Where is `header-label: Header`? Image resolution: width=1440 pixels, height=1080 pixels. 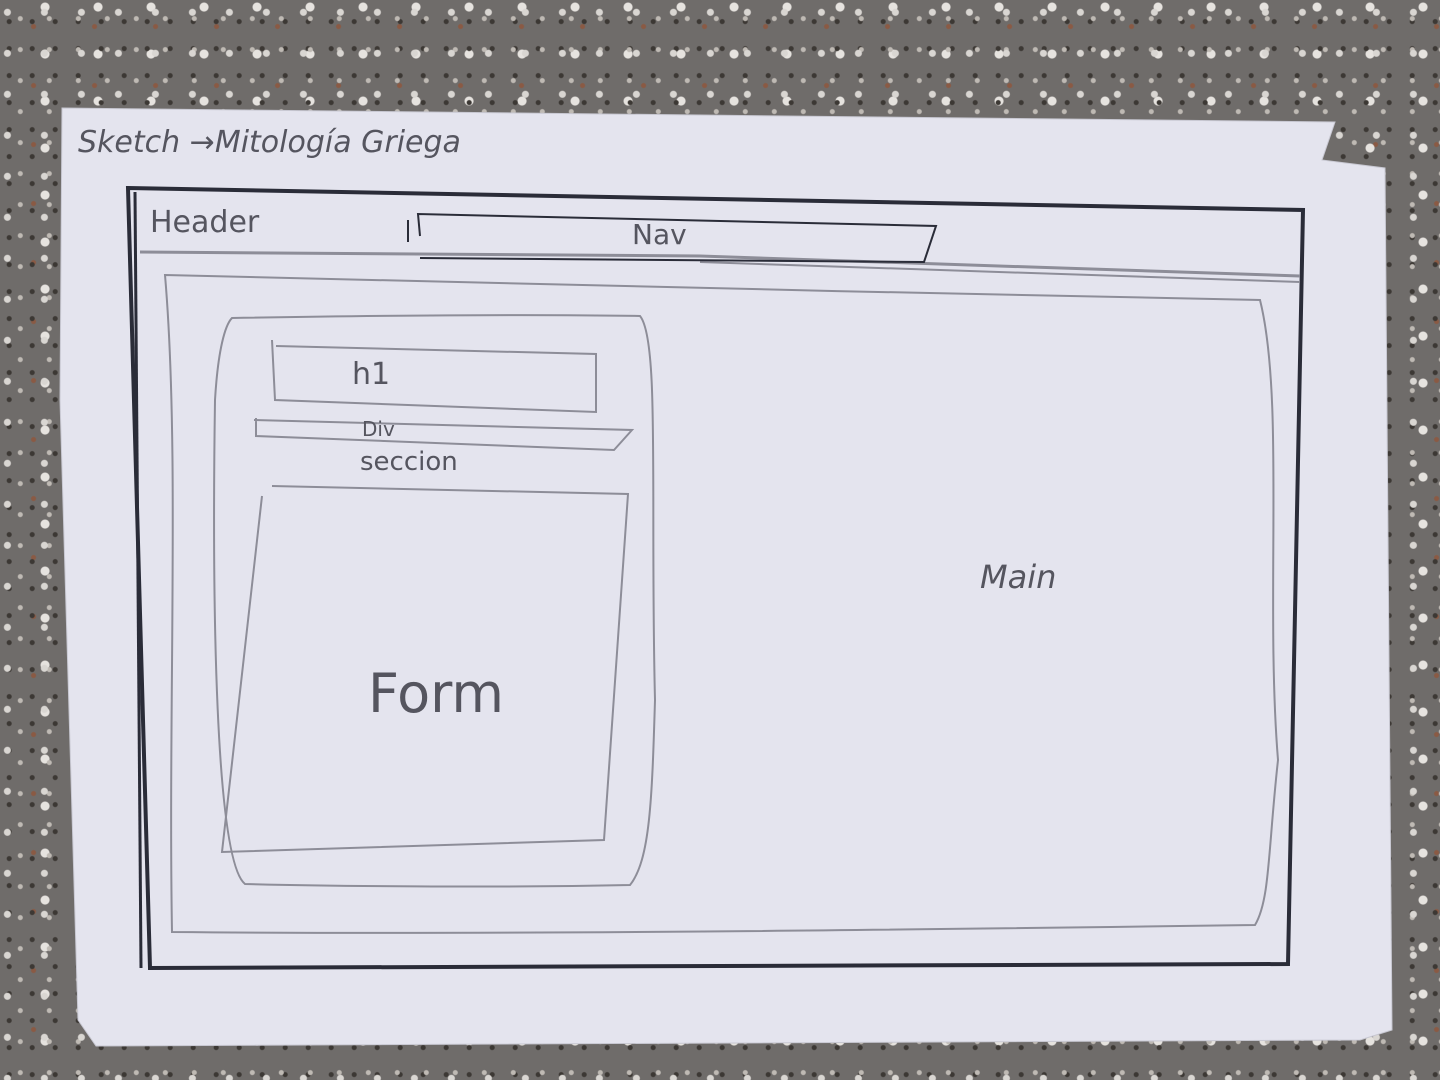
header-label: Header is located at coordinates (205, 222).